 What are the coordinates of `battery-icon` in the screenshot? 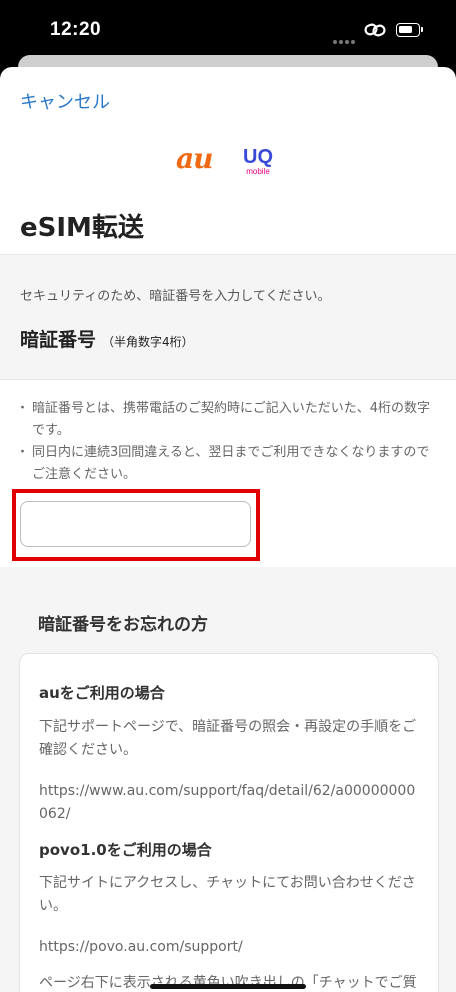 It's located at (409, 30).